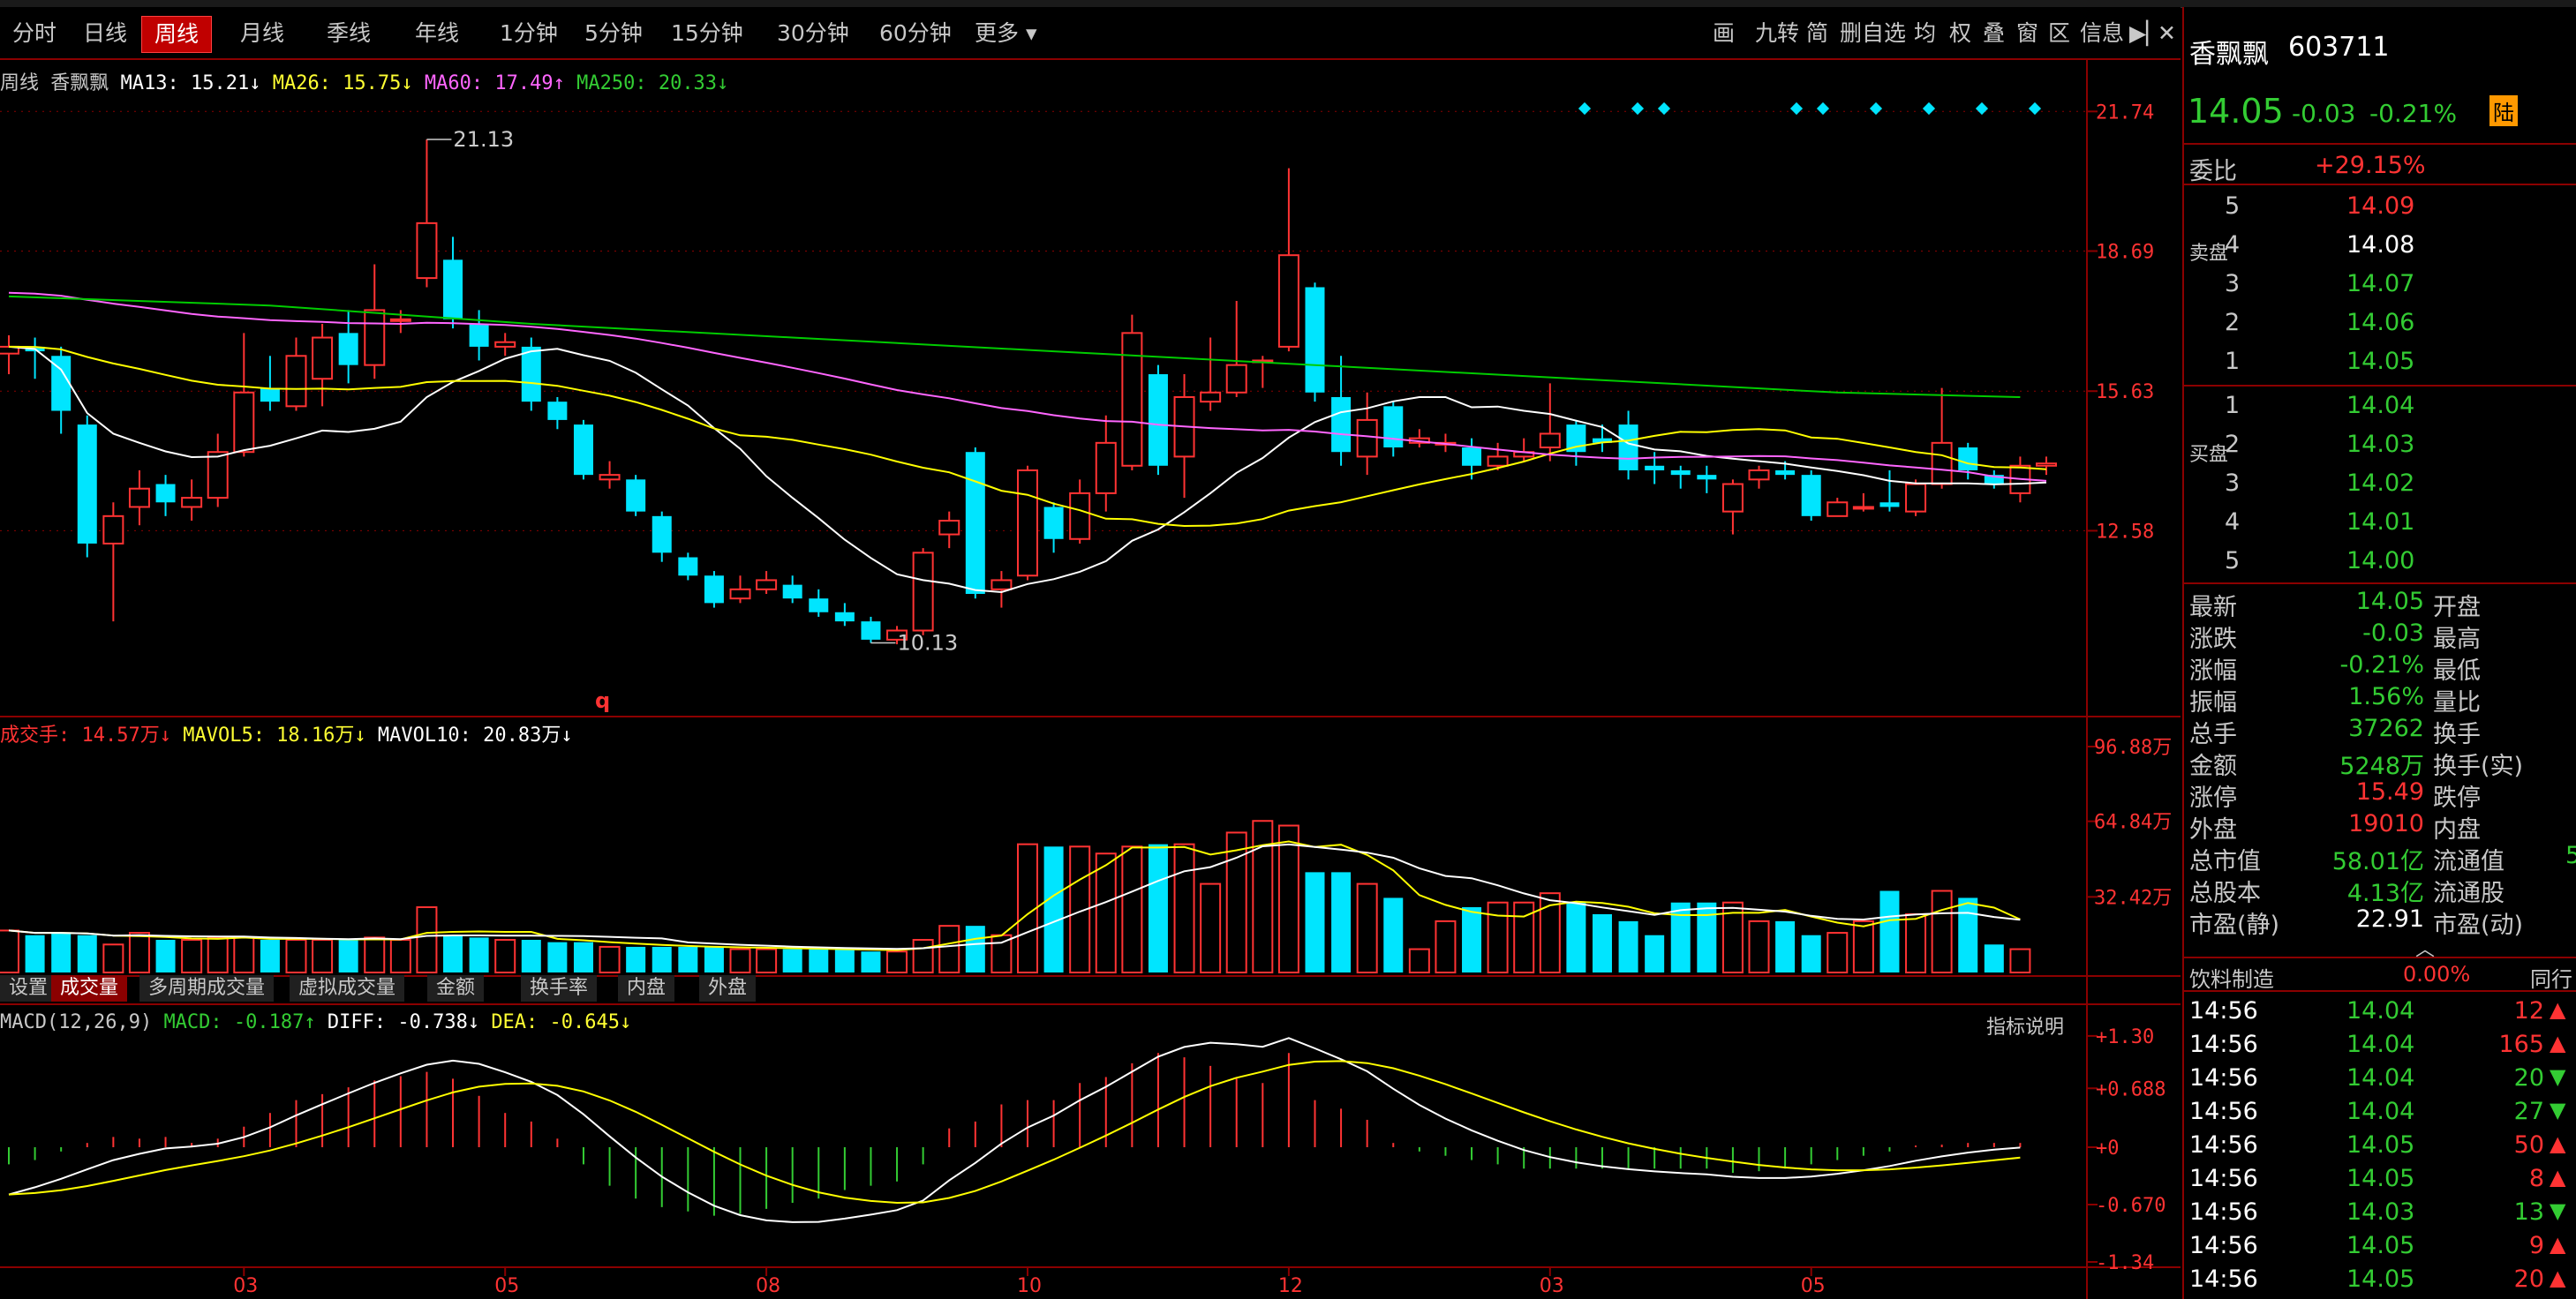 This screenshot has height=1299, width=2576. What do you see at coordinates (2536, 1178) in the screenshot?
I see `tick-volume-5: 8` at bounding box center [2536, 1178].